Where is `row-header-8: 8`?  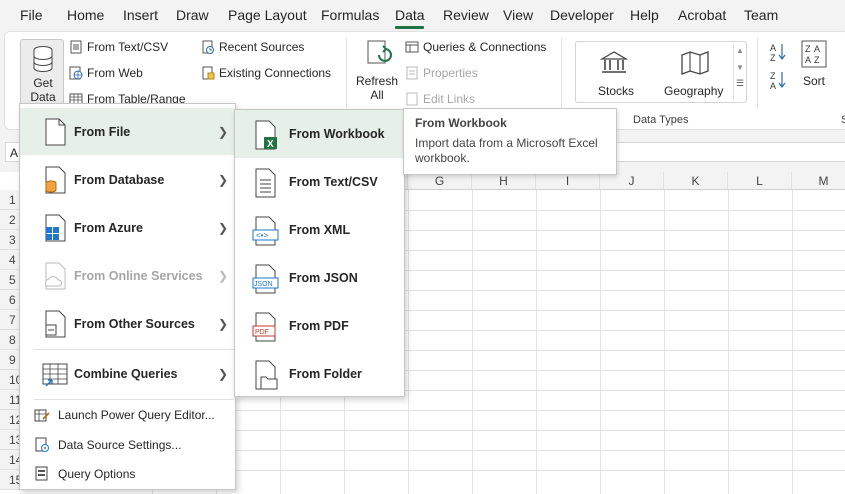 row-header-8: 8 is located at coordinates (10, 340).